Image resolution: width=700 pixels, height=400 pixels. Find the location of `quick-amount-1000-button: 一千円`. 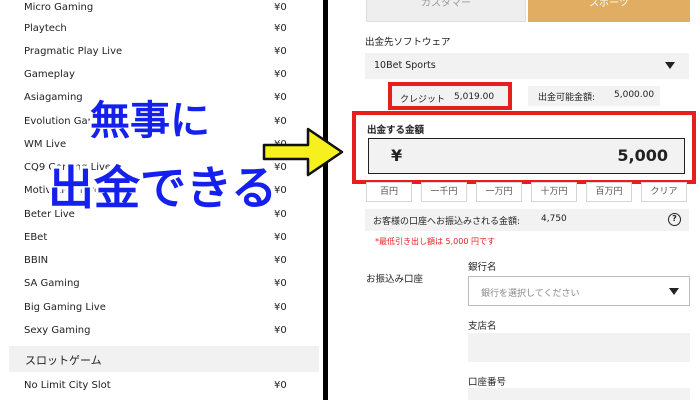

quick-amount-1000-button: 一千円 is located at coordinates (444, 192).